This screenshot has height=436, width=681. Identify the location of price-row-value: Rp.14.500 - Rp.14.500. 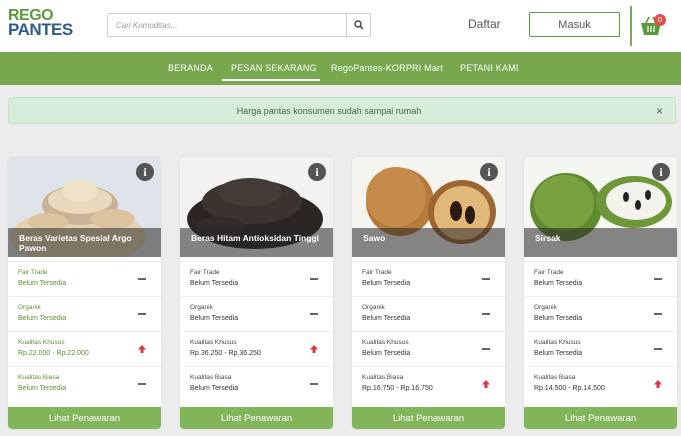
(569, 388).